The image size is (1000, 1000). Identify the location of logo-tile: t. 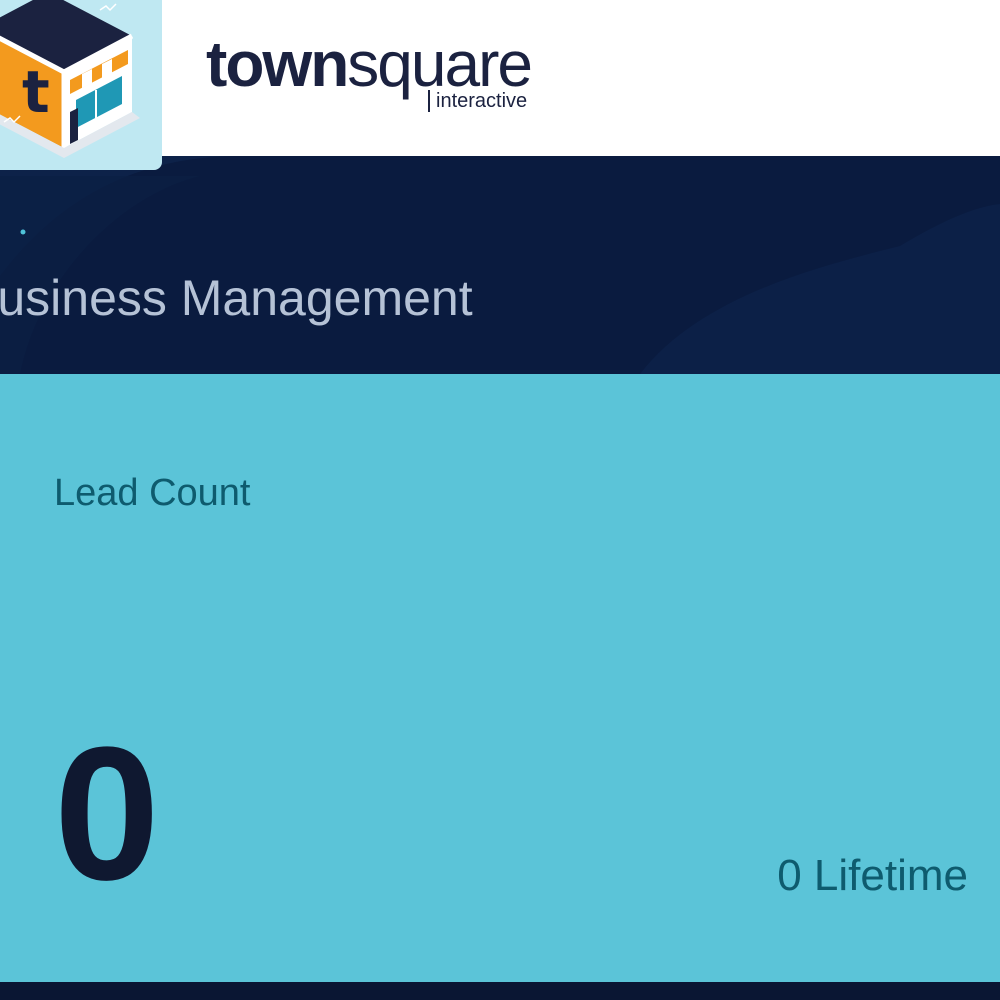
(81, 85).